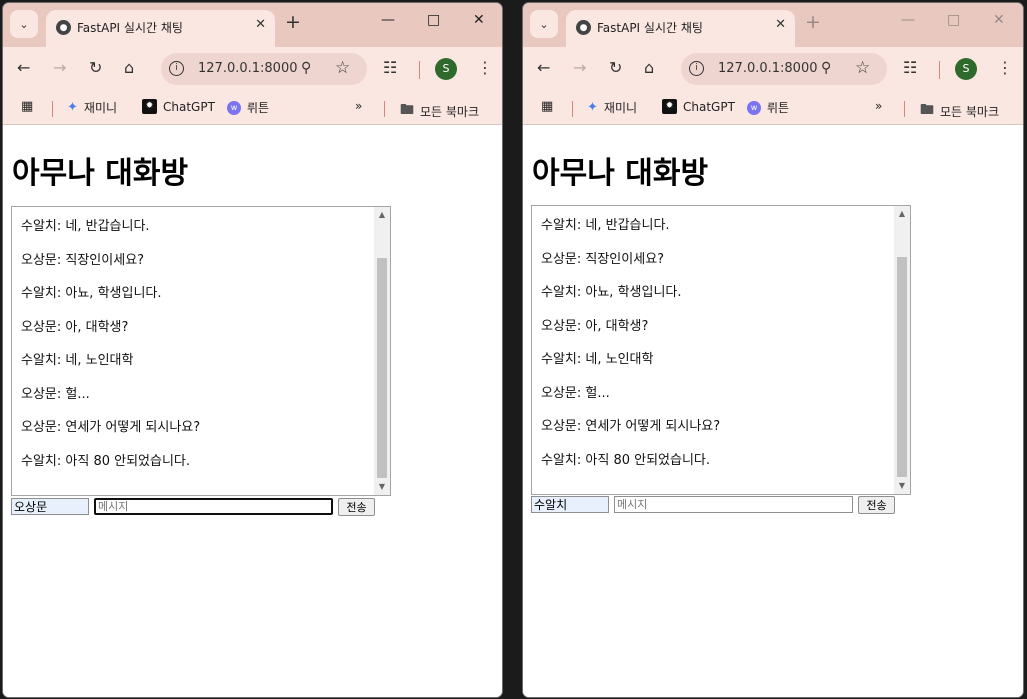 The width and height of the screenshot is (1027, 699). What do you see at coordinates (234, 107) in the screenshot?
I see `wrtn-icon: w` at bounding box center [234, 107].